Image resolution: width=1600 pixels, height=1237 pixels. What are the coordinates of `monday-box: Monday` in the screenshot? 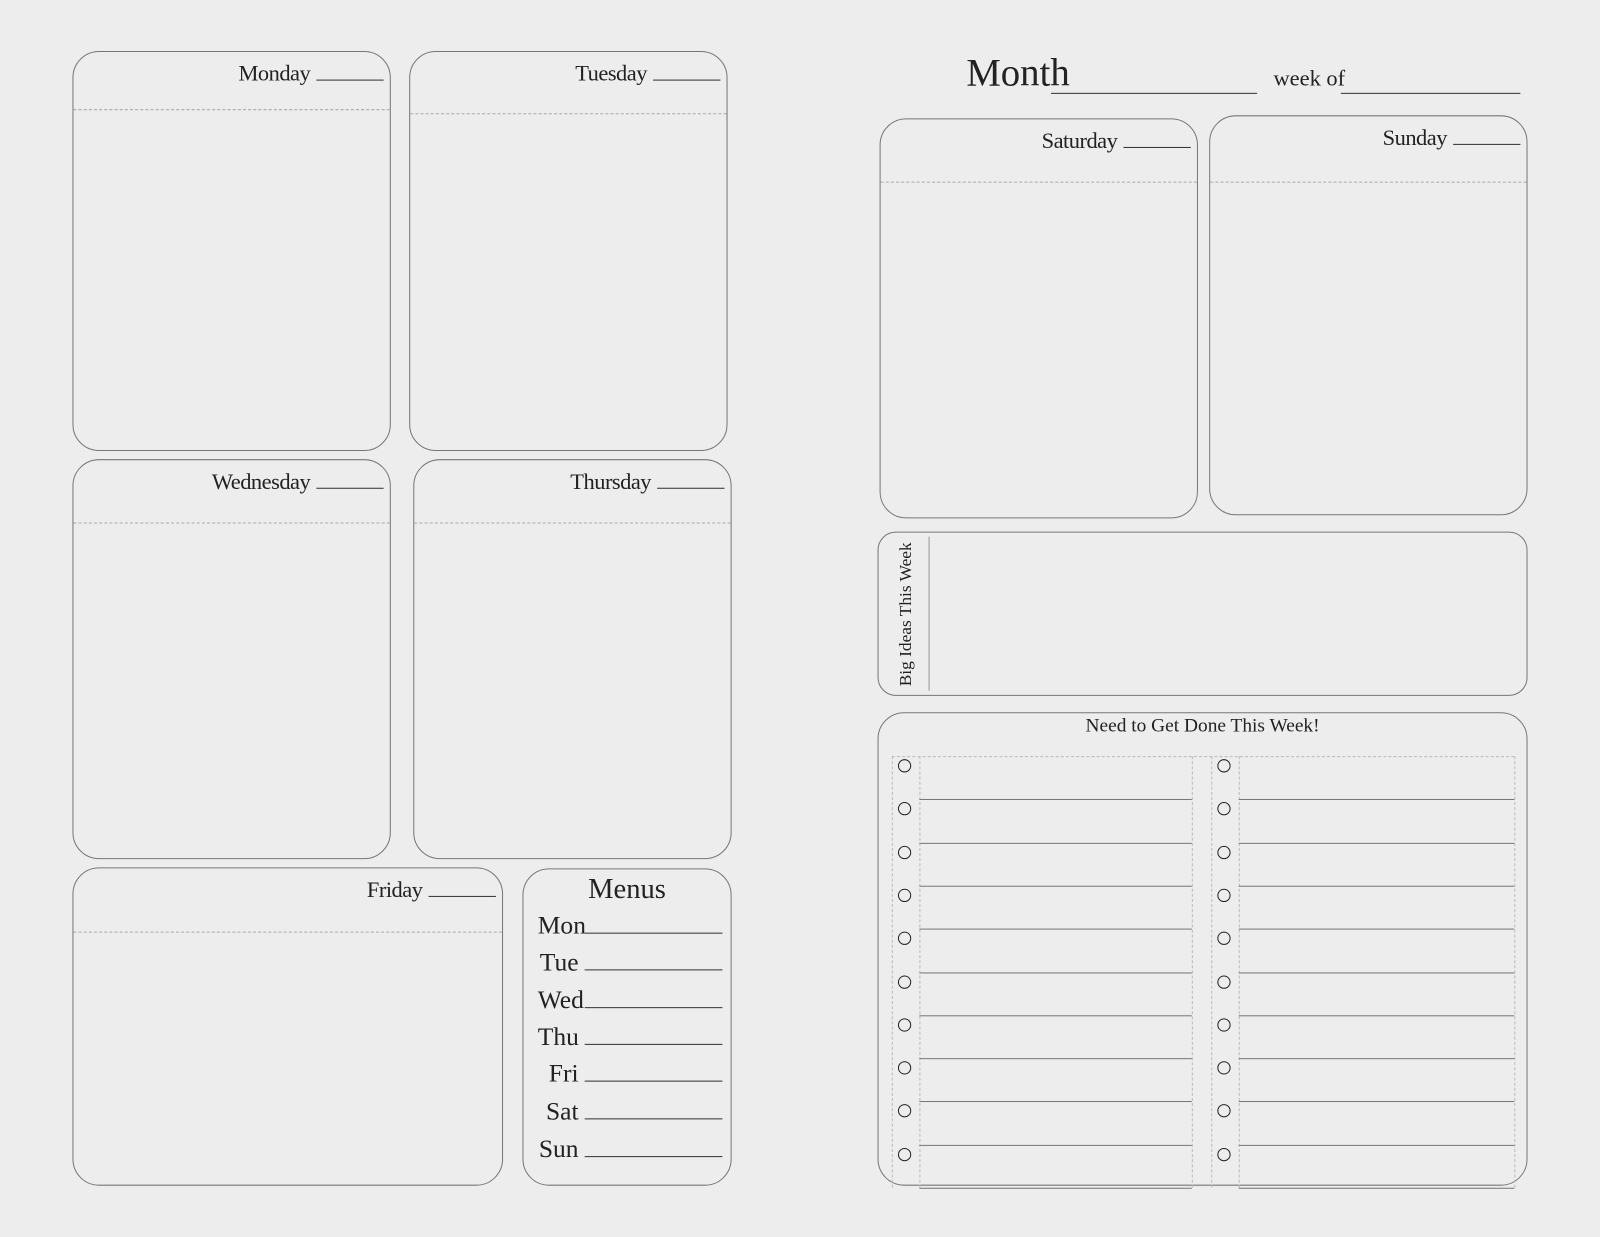 It's located at (231, 251).